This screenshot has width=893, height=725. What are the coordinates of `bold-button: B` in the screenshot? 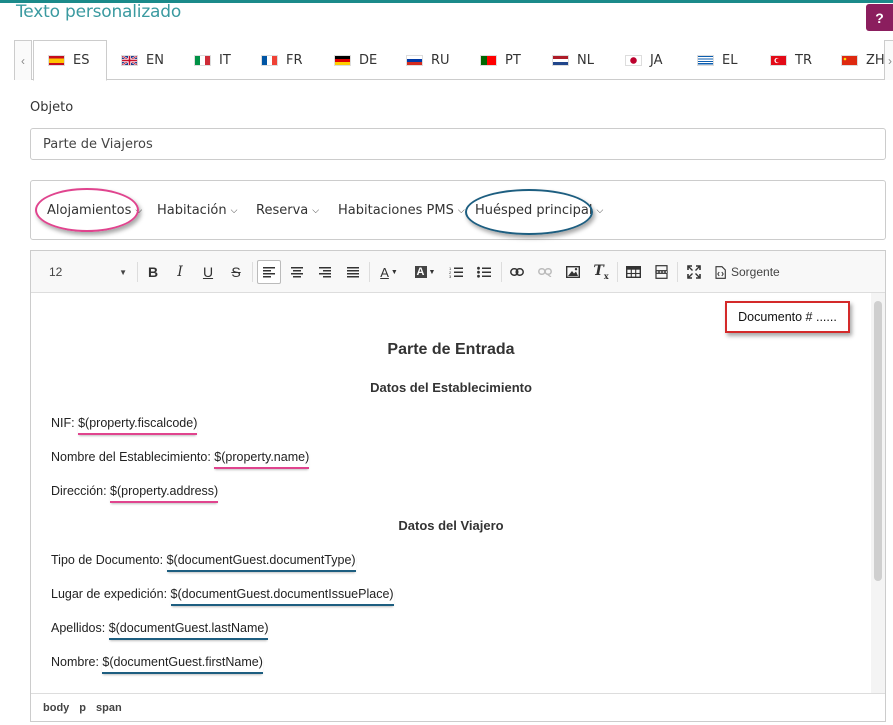 It's located at (153, 272).